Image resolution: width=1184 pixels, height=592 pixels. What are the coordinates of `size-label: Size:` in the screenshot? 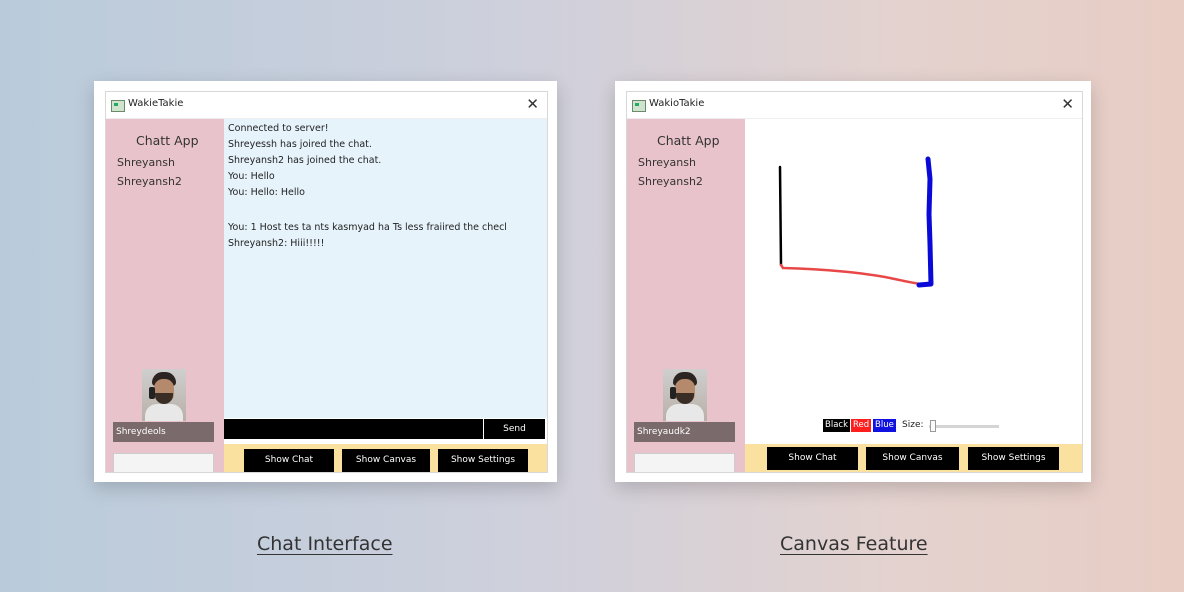 It's located at (913, 425).